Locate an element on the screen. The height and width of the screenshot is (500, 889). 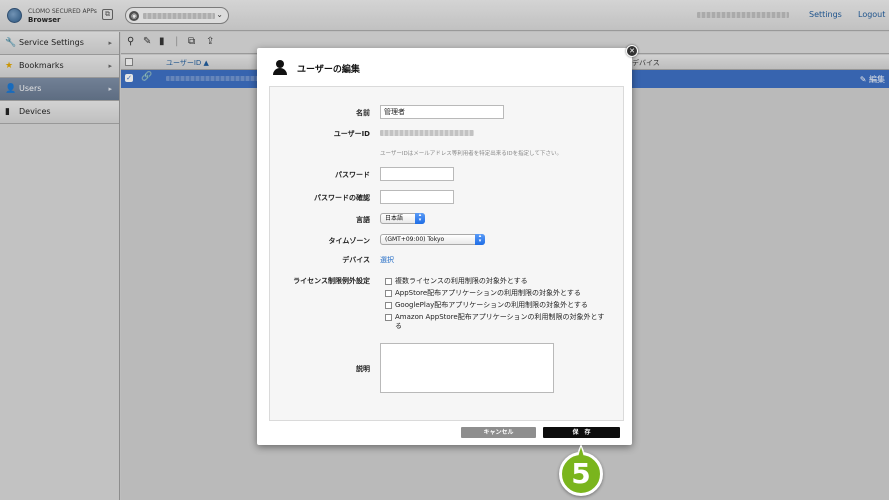
description-textarea is located at coordinates (467, 368).